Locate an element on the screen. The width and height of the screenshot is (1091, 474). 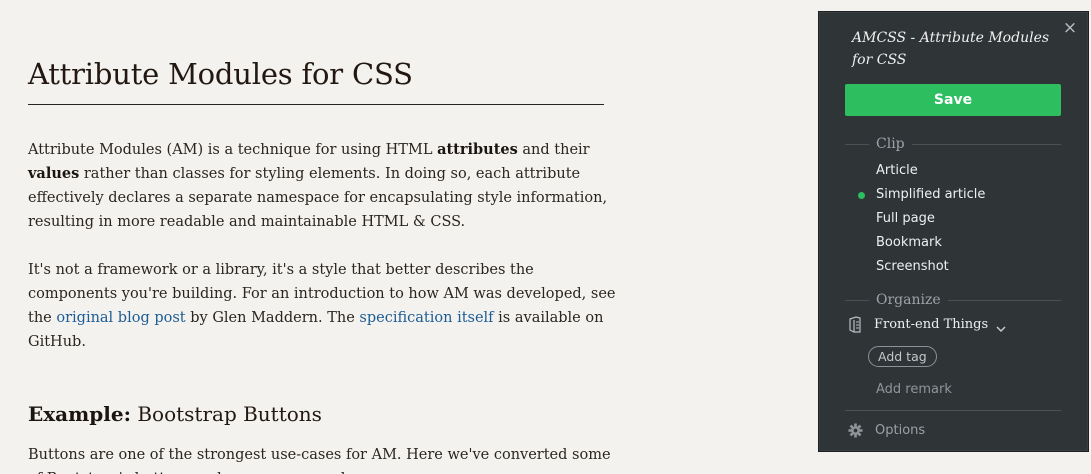
save-button: Save is located at coordinates (953, 100).